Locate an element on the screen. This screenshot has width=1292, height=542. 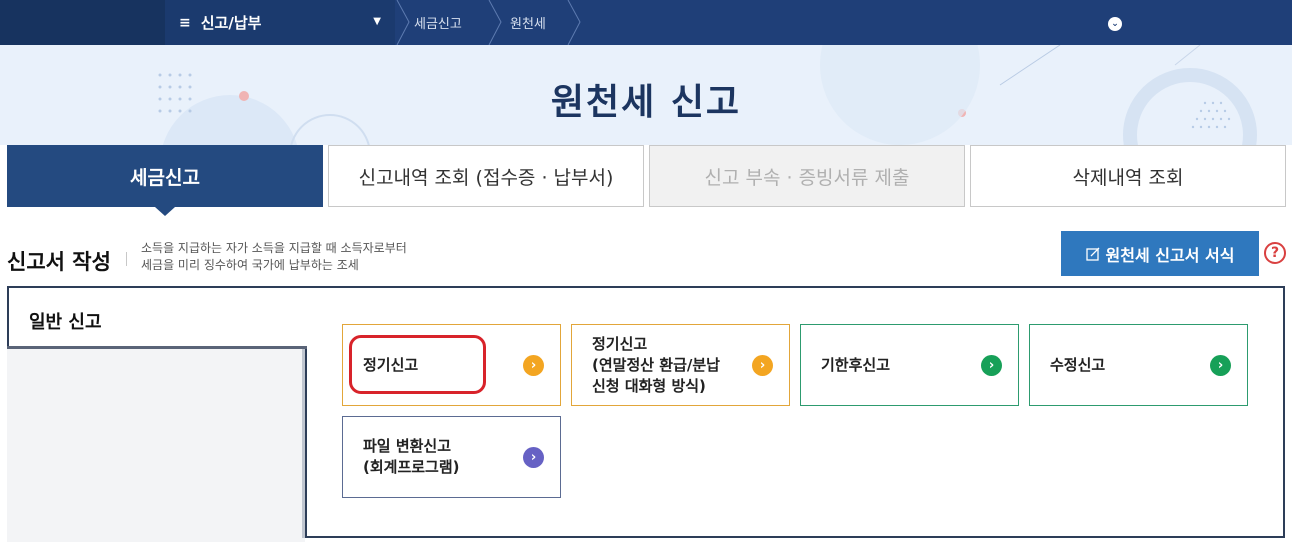
active-tab-pointer is located at coordinates (165, 211).